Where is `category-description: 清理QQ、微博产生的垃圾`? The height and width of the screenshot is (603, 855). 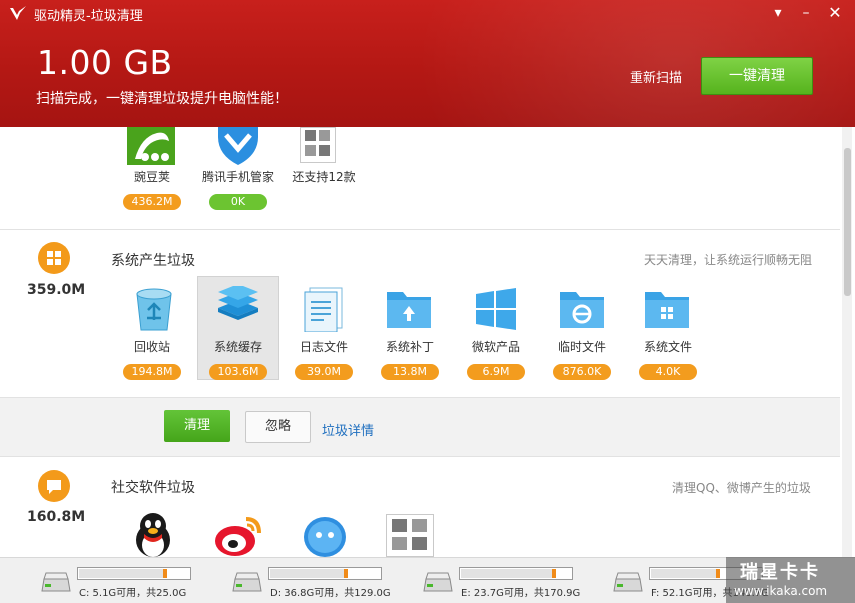 category-description: 清理QQ、微博产生的垃圾 is located at coordinates (741, 488).